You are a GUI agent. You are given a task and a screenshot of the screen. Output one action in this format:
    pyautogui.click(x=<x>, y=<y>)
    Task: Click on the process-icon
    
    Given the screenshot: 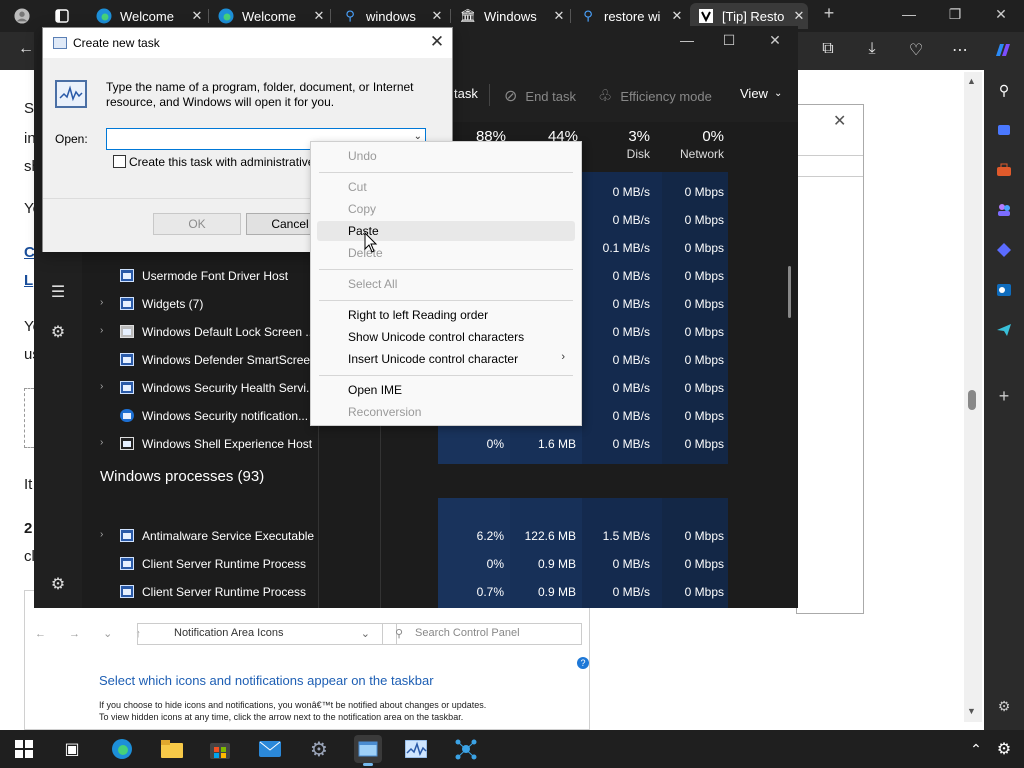 What is the action you would take?
    pyautogui.click(x=127, y=359)
    